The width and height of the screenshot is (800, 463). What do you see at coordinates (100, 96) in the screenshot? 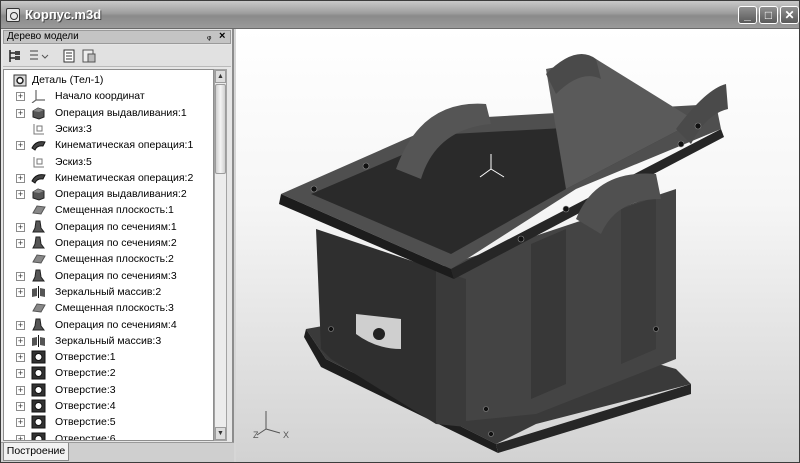
I see `tree-item-label: Начало координат` at bounding box center [100, 96].